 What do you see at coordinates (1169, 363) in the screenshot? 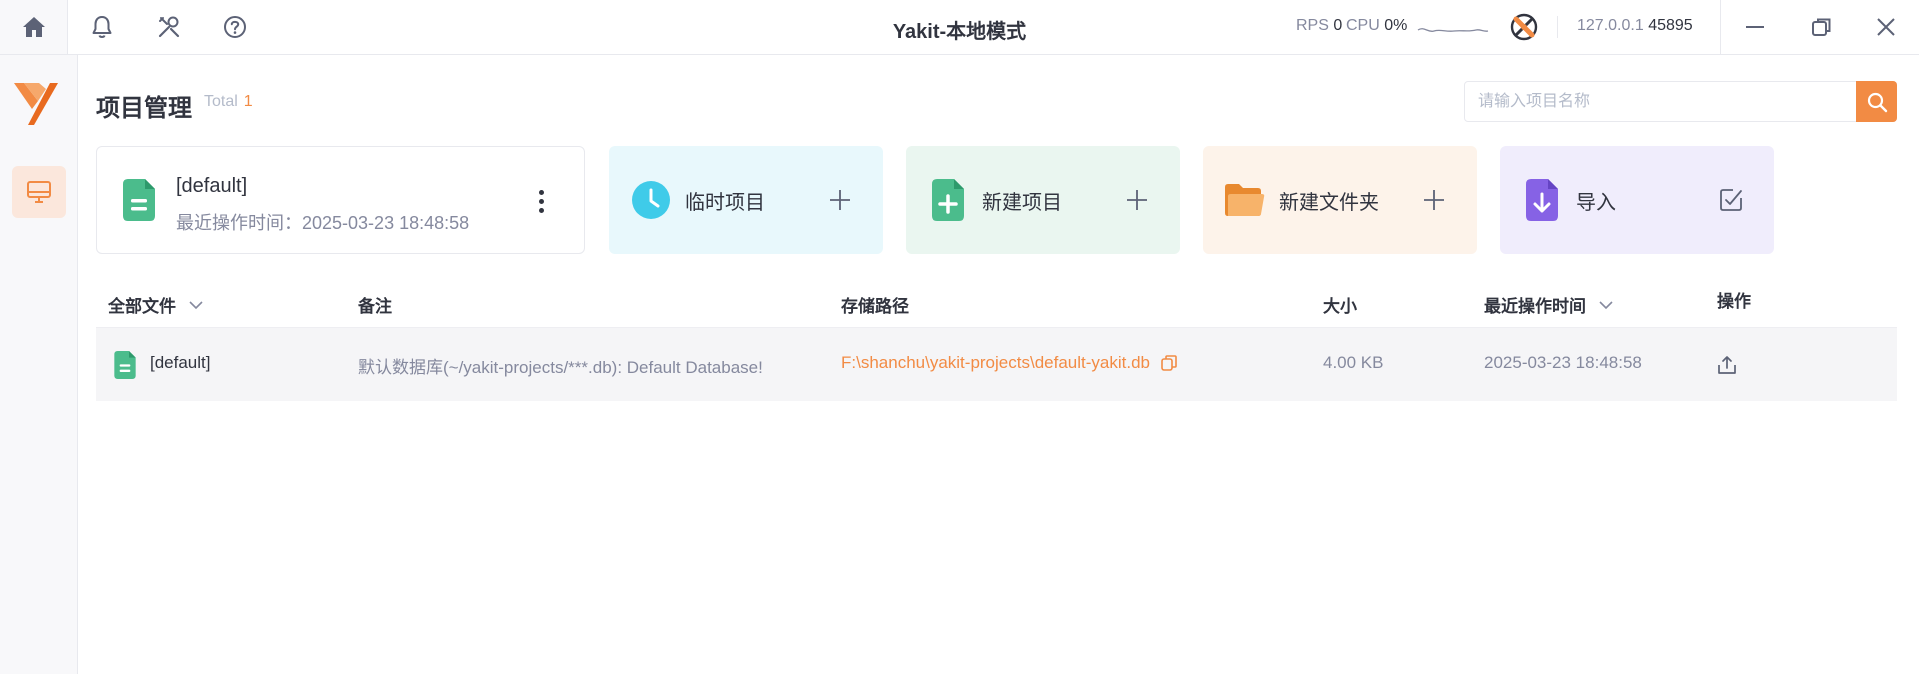
I see `copy-icon` at bounding box center [1169, 363].